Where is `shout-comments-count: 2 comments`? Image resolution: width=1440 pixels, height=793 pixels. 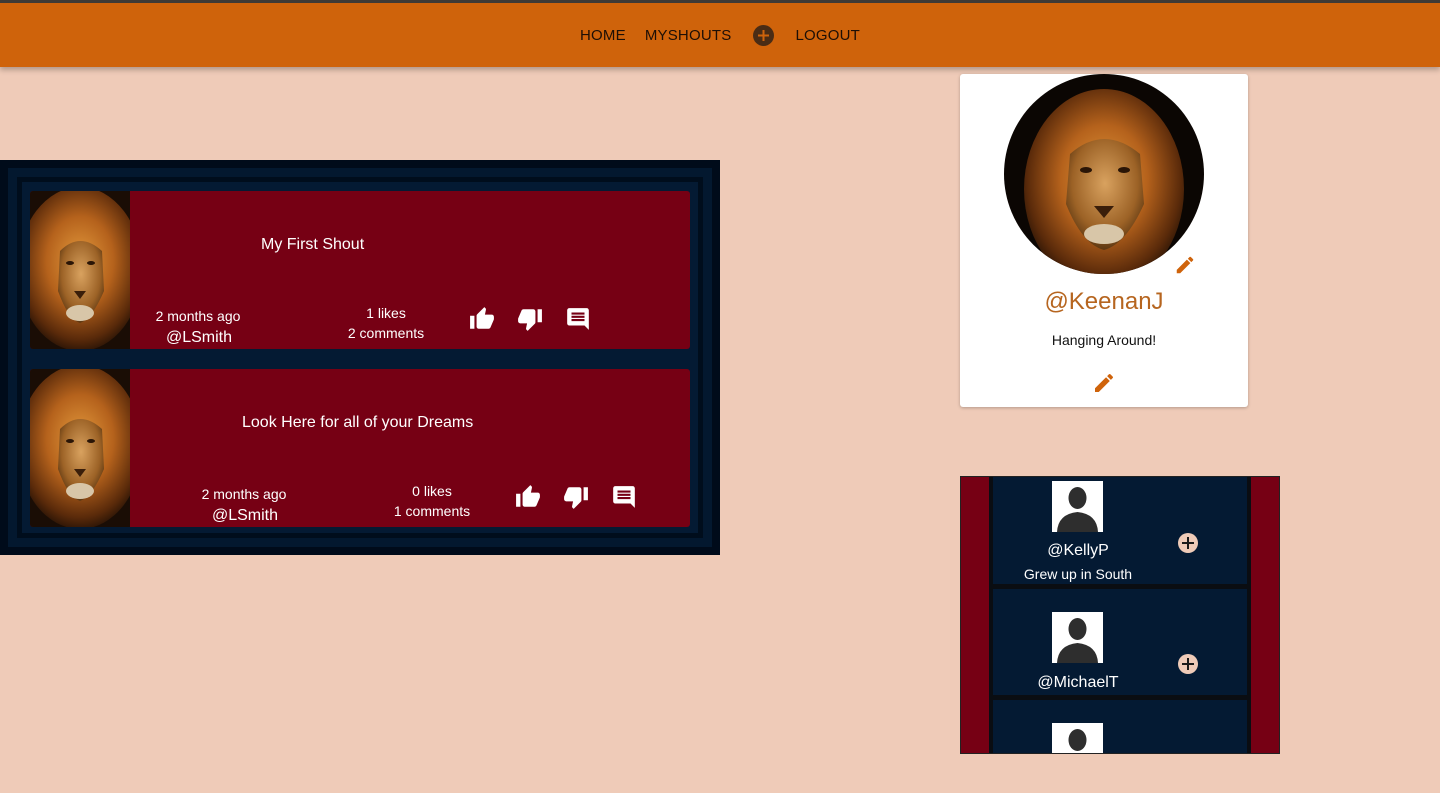
shout-comments-count: 2 comments is located at coordinates (386, 333).